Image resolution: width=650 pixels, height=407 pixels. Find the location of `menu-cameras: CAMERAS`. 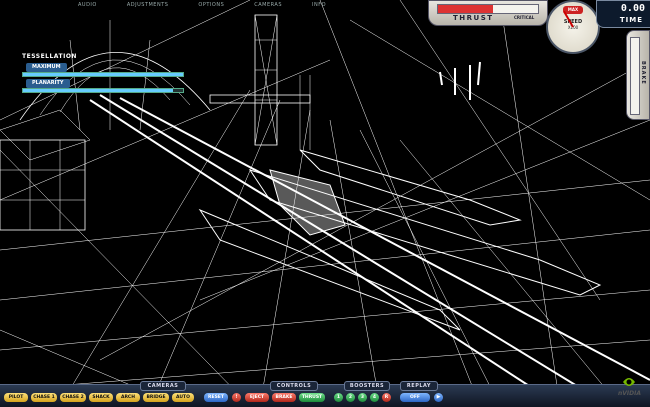

menu-cameras: CAMERAS is located at coordinates (268, 5).